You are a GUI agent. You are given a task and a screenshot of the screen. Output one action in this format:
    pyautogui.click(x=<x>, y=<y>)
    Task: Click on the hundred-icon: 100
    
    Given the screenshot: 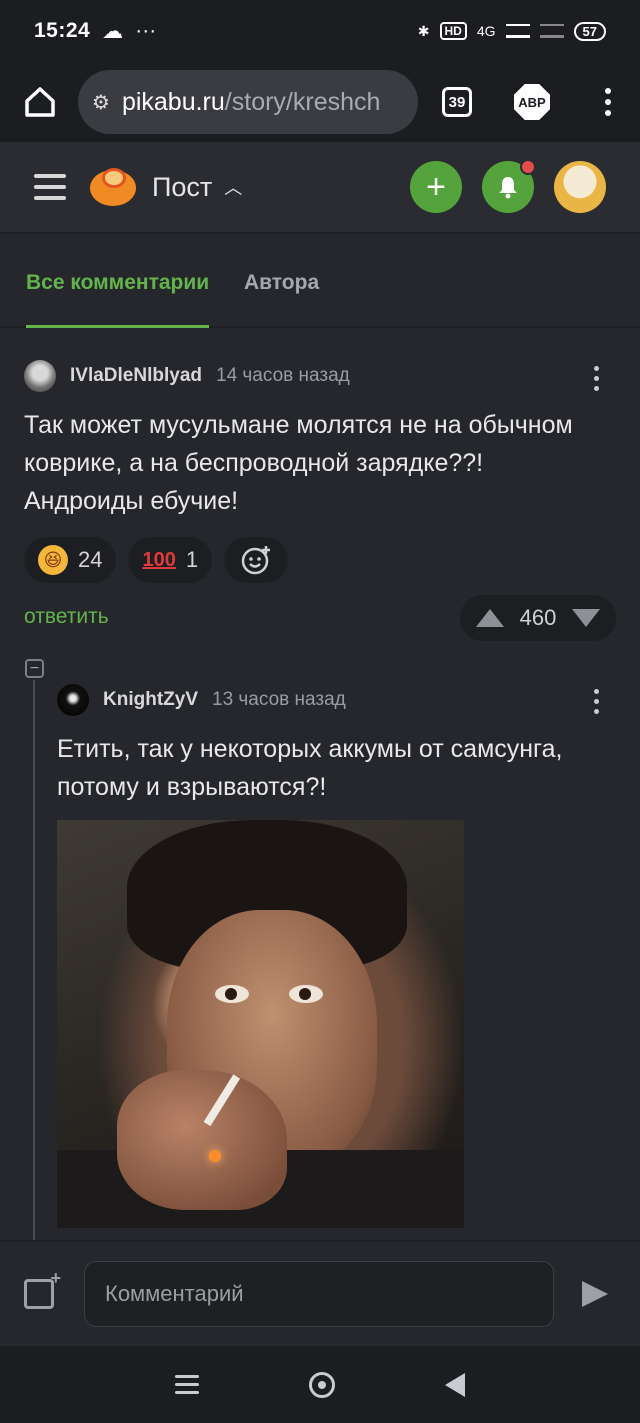 What is the action you would take?
    pyautogui.click(x=159, y=559)
    